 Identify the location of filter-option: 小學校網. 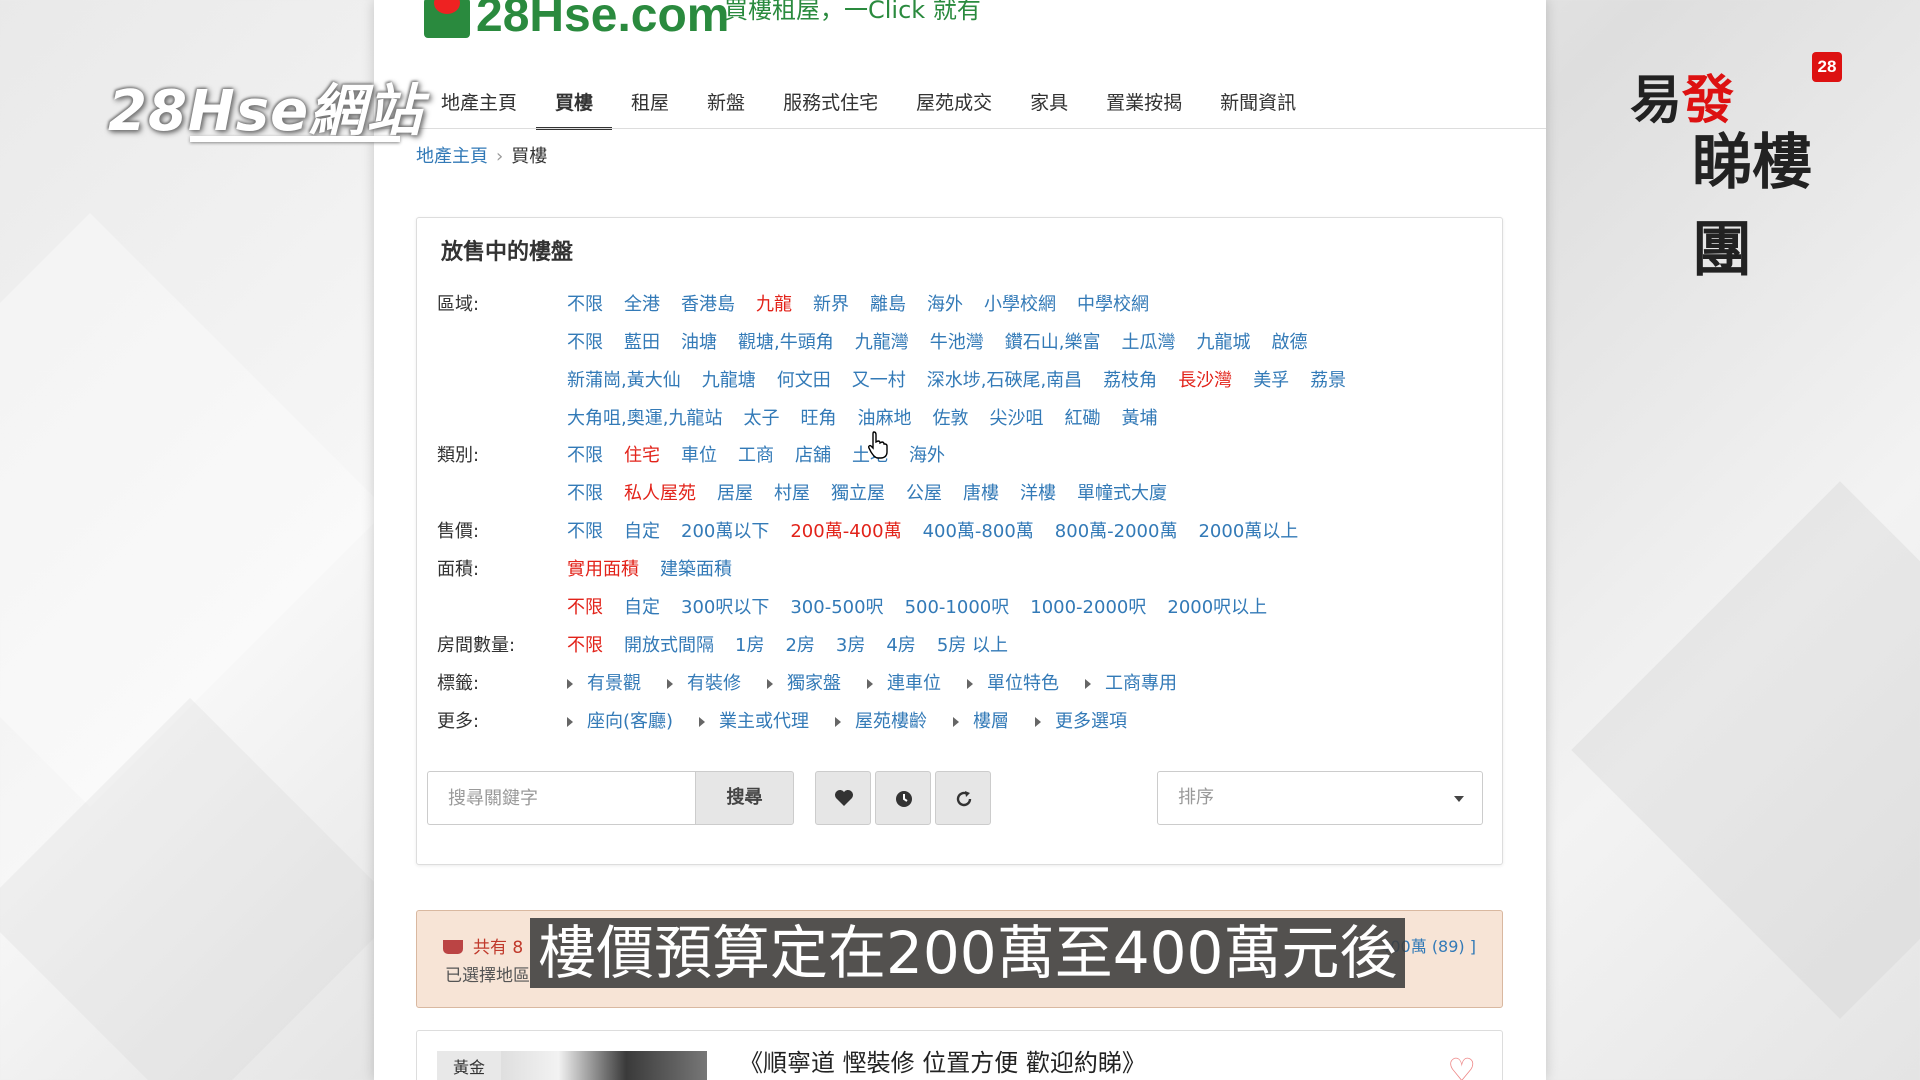
(1020, 303).